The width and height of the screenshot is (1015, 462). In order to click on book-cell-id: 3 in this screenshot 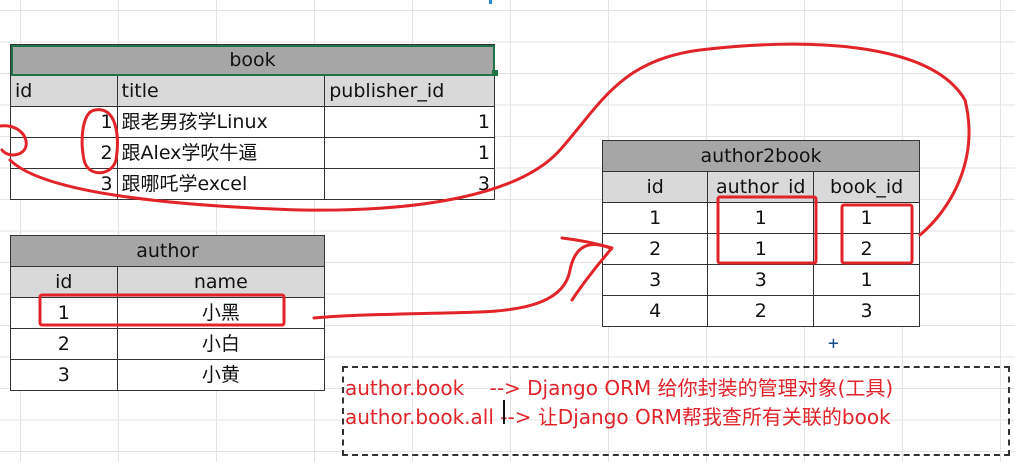, I will do `click(64, 184)`.